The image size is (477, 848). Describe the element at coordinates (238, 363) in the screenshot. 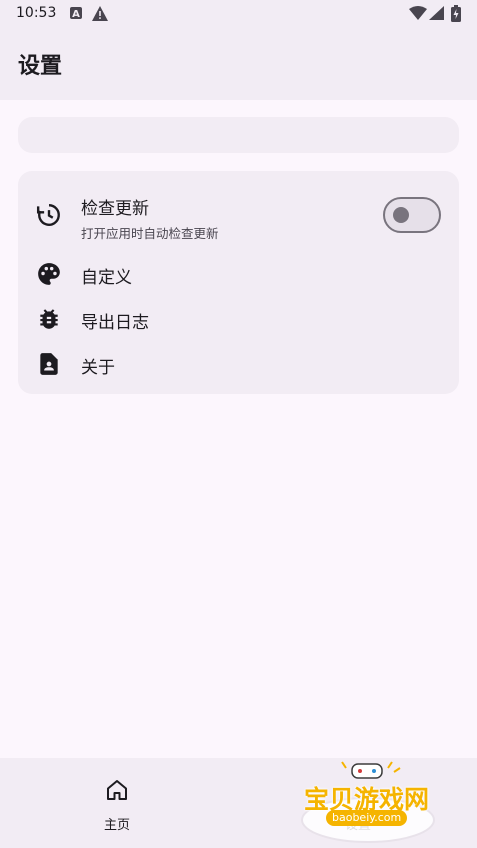

I see `setting-about: 关于` at that location.